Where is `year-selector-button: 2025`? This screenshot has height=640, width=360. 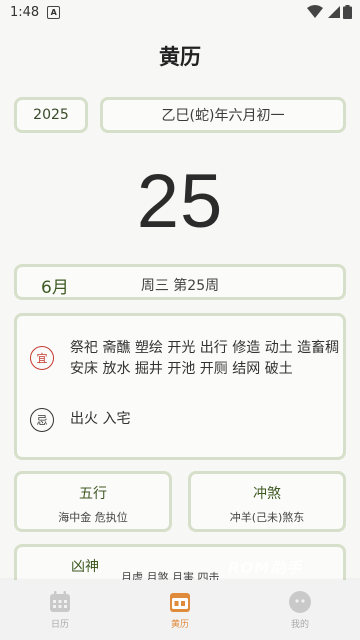
year-selector-button: 2025 is located at coordinates (51, 115).